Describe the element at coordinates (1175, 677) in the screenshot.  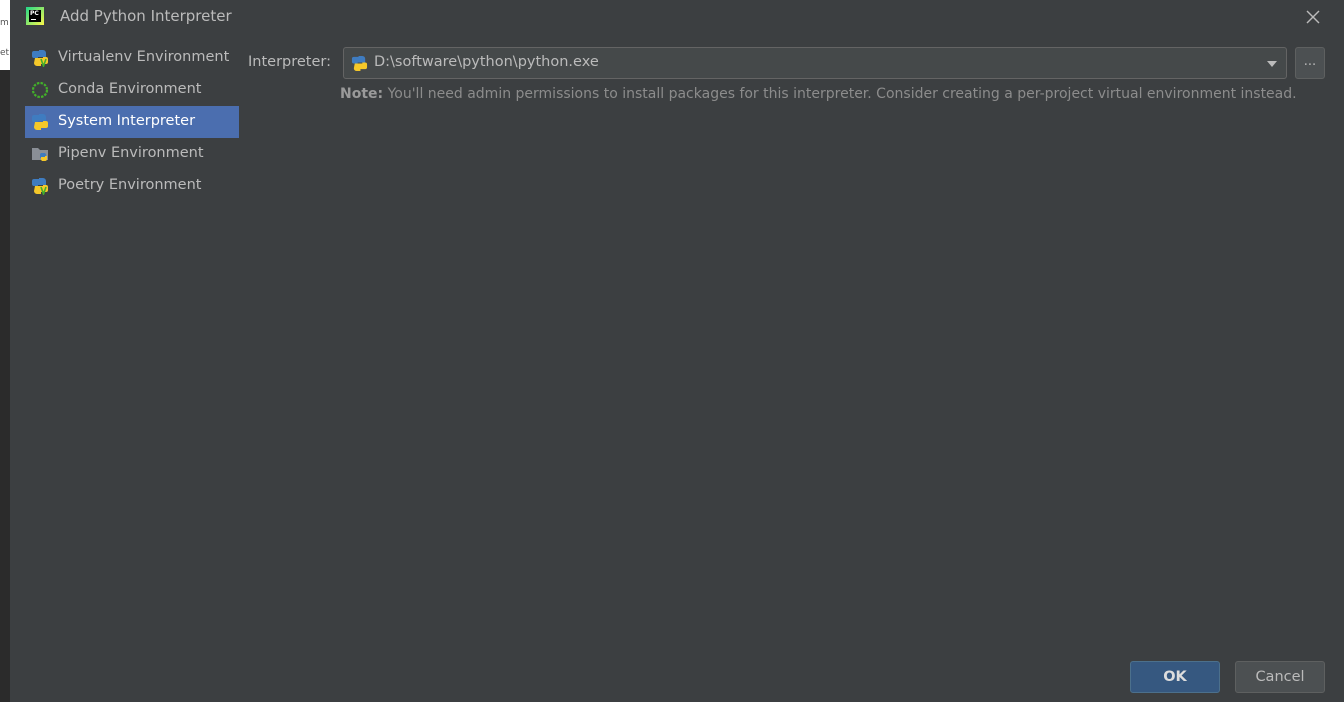
I see `ok-button: OK` at that location.